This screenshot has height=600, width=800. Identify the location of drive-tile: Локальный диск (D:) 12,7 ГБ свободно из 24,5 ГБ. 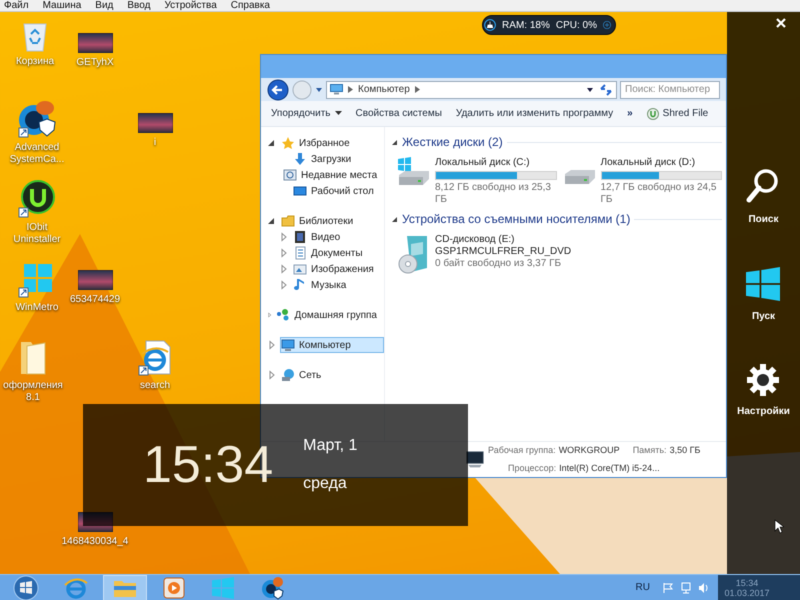
(642, 181).